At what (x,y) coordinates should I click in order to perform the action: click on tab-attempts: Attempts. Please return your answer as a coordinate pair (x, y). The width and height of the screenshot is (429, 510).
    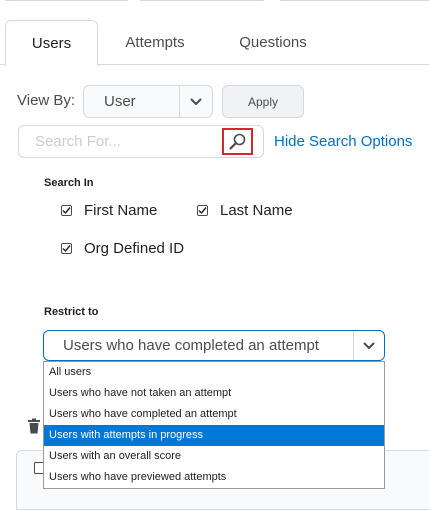
    Looking at the image, I should click on (155, 42).